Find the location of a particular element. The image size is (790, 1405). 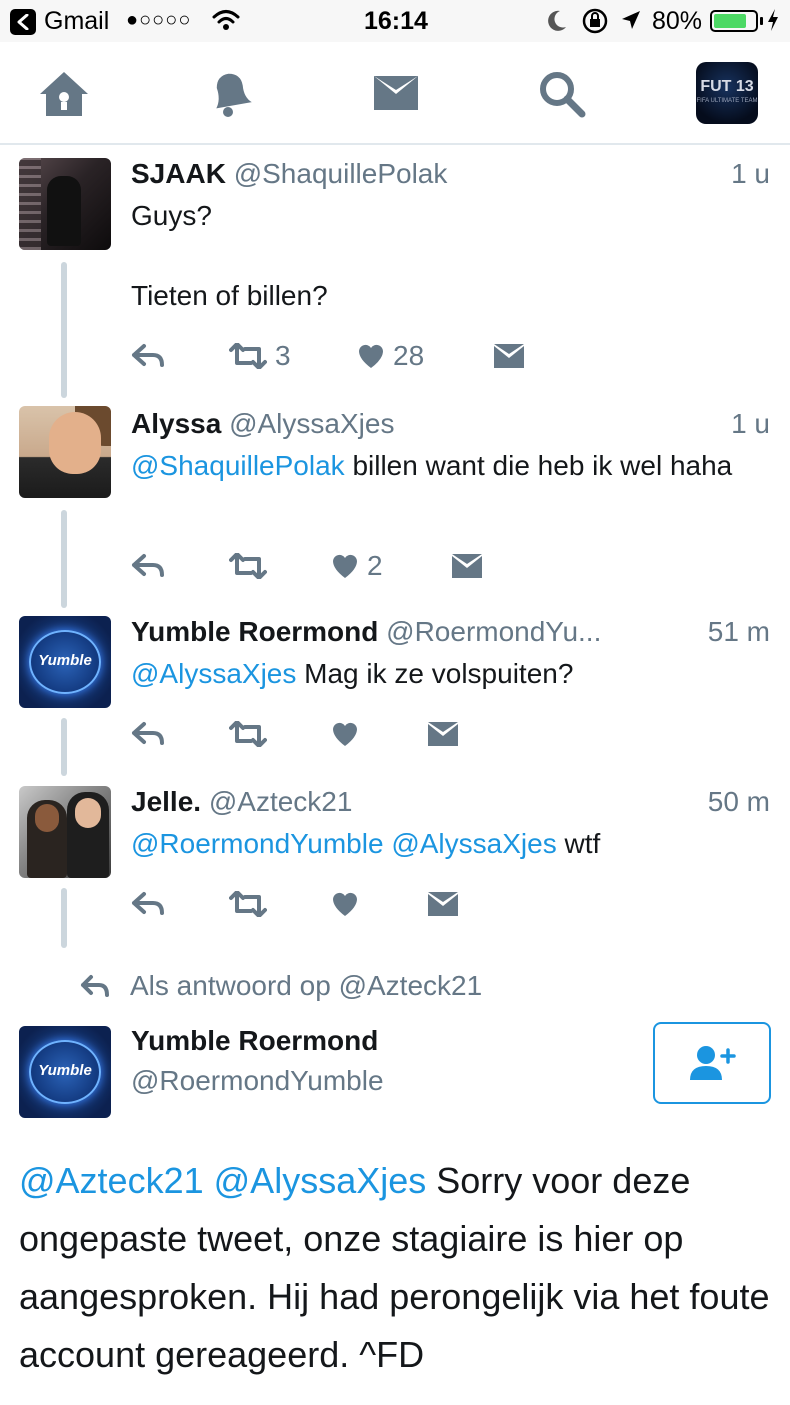

user-handle: @AlyssaXjes is located at coordinates (311, 423).